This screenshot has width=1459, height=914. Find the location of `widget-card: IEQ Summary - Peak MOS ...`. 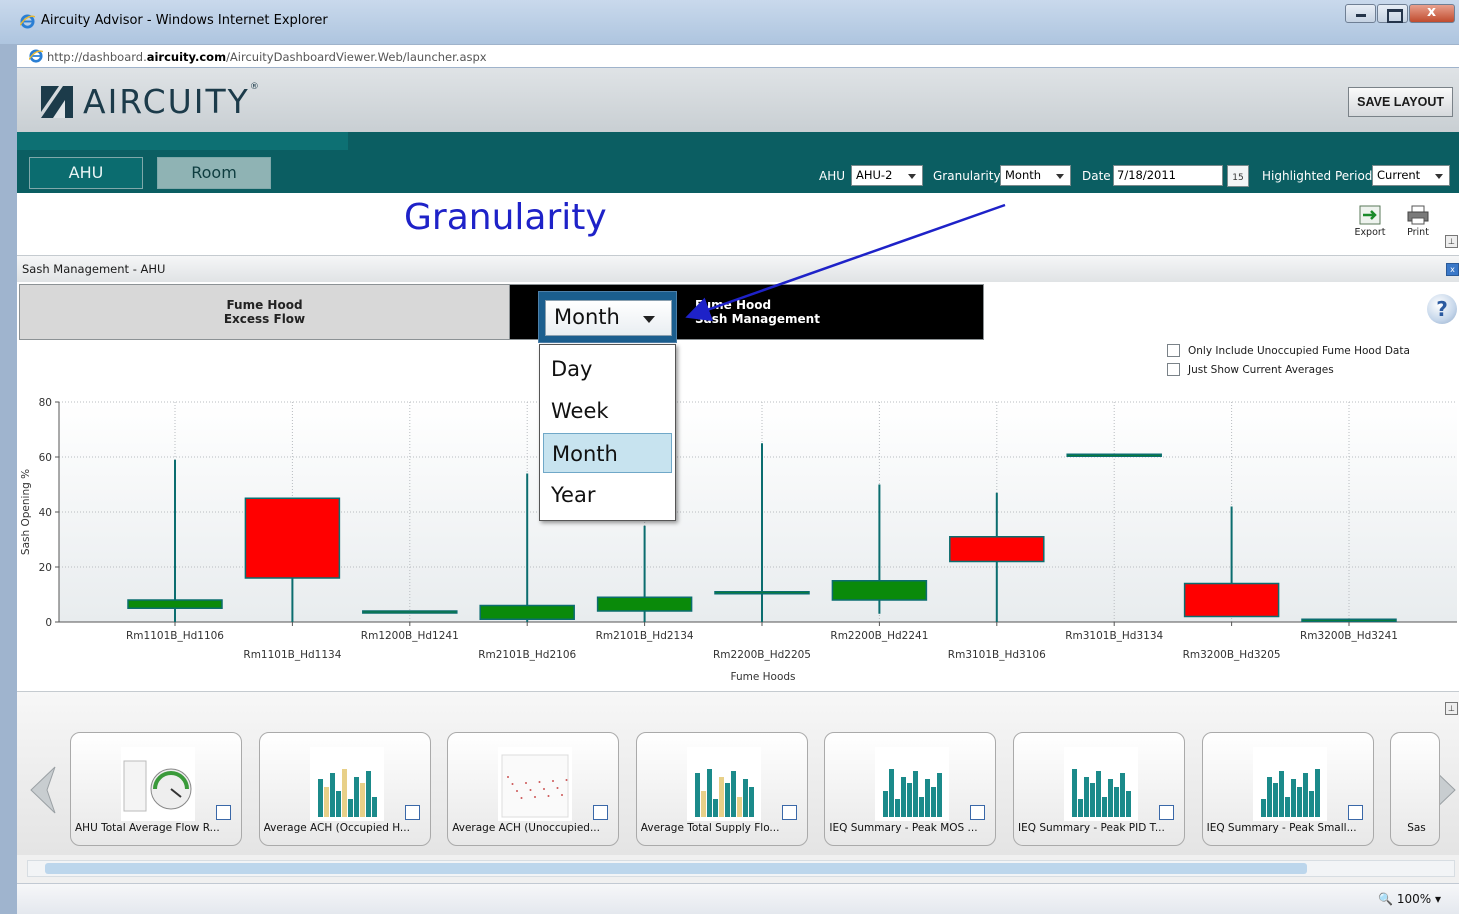

widget-card: IEQ Summary - Peak MOS ... is located at coordinates (910, 789).